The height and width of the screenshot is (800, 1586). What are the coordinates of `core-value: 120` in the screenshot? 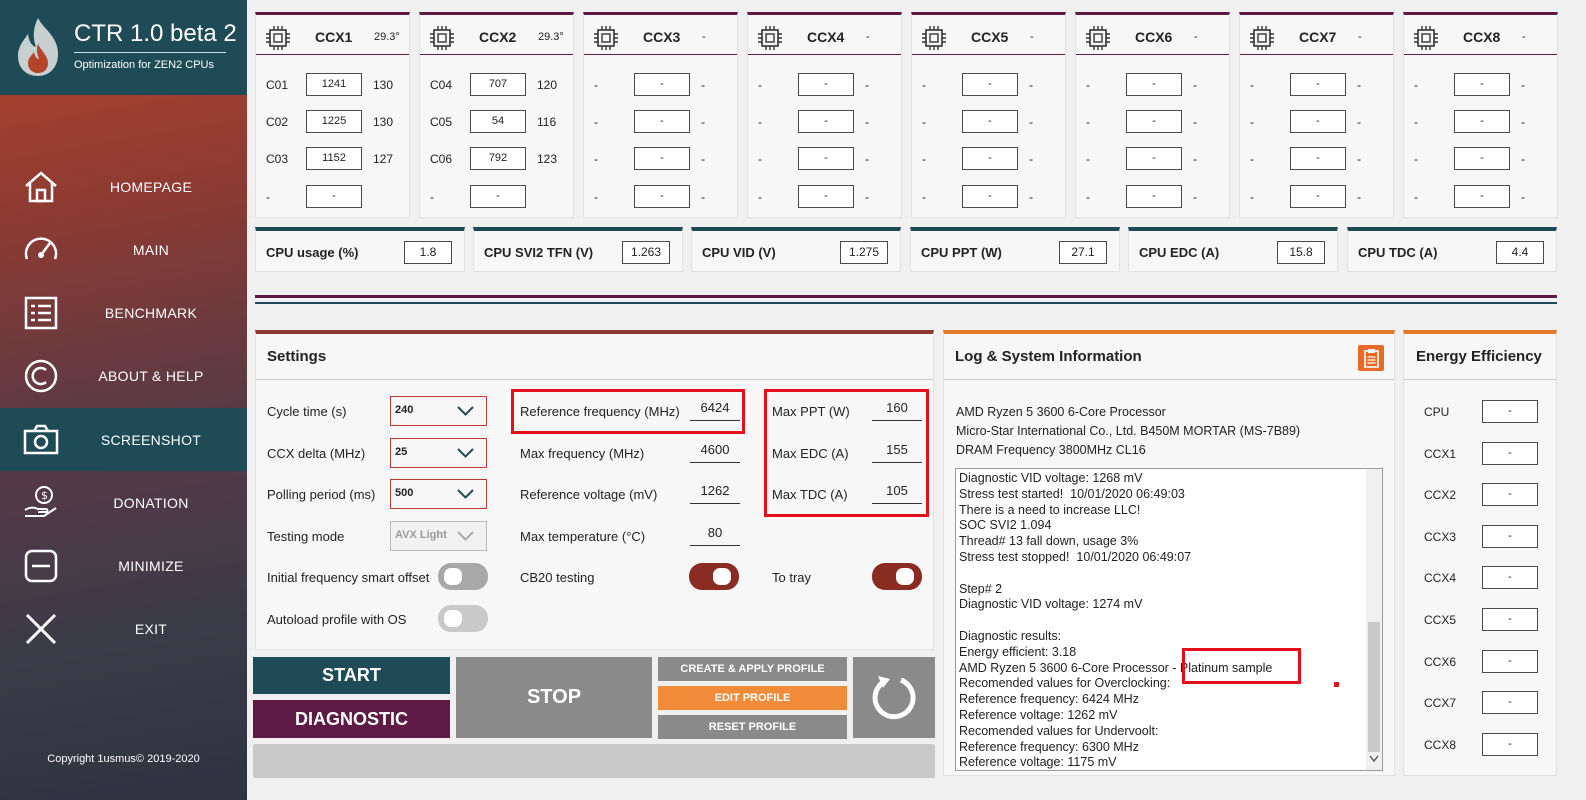 It's located at (547, 85).